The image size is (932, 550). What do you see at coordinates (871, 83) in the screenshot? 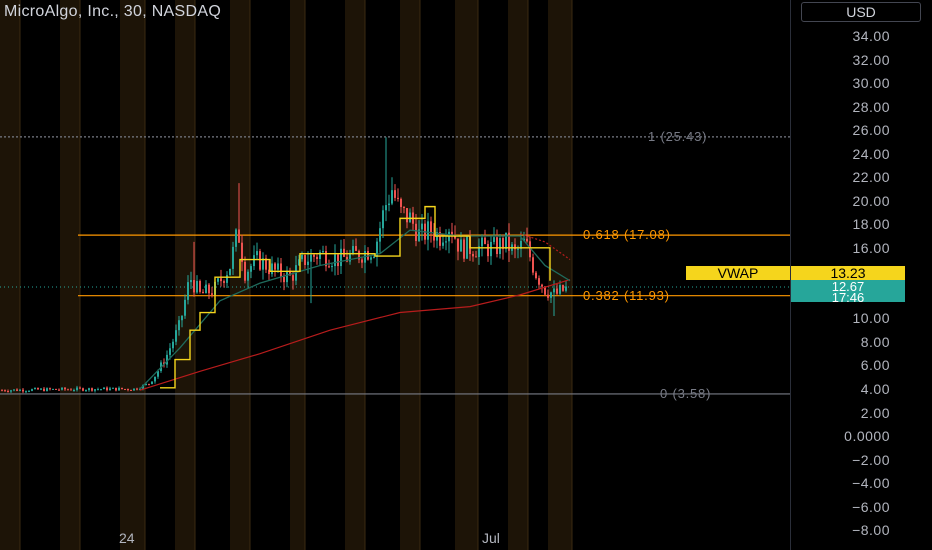
I see `price-tick-label: 30.00` at bounding box center [871, 83].